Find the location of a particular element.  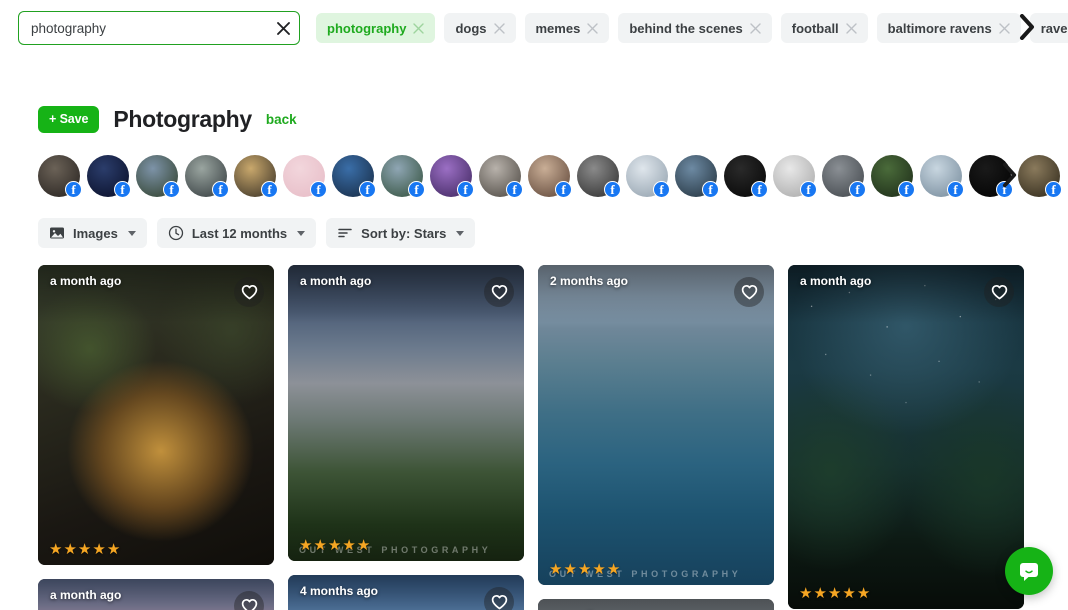

filter-label: Sort by: Stars is located at coordinates (404, 233).